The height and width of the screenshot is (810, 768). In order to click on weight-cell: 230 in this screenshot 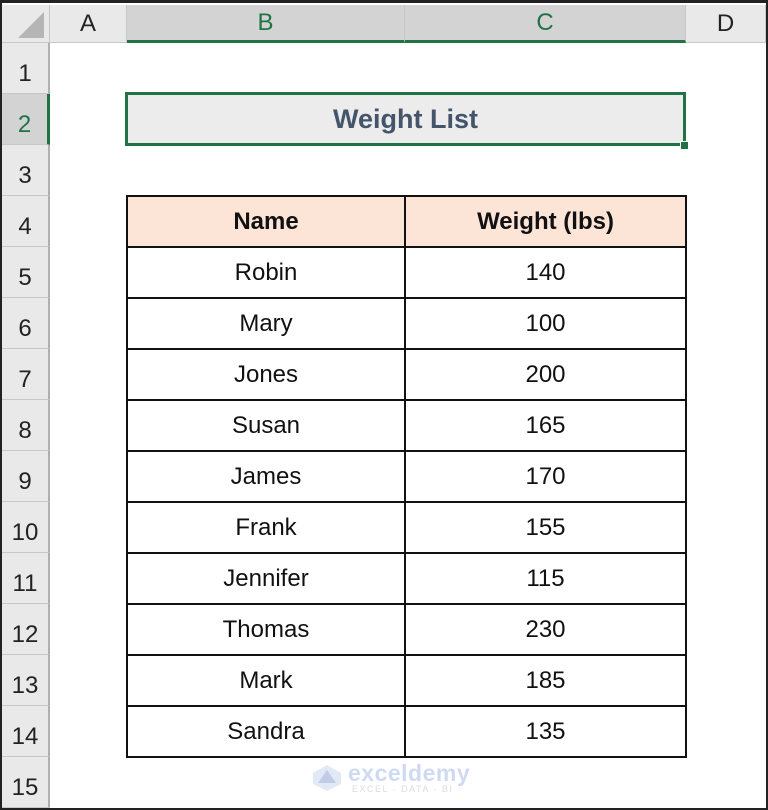, I will do `click(545, 629)`.